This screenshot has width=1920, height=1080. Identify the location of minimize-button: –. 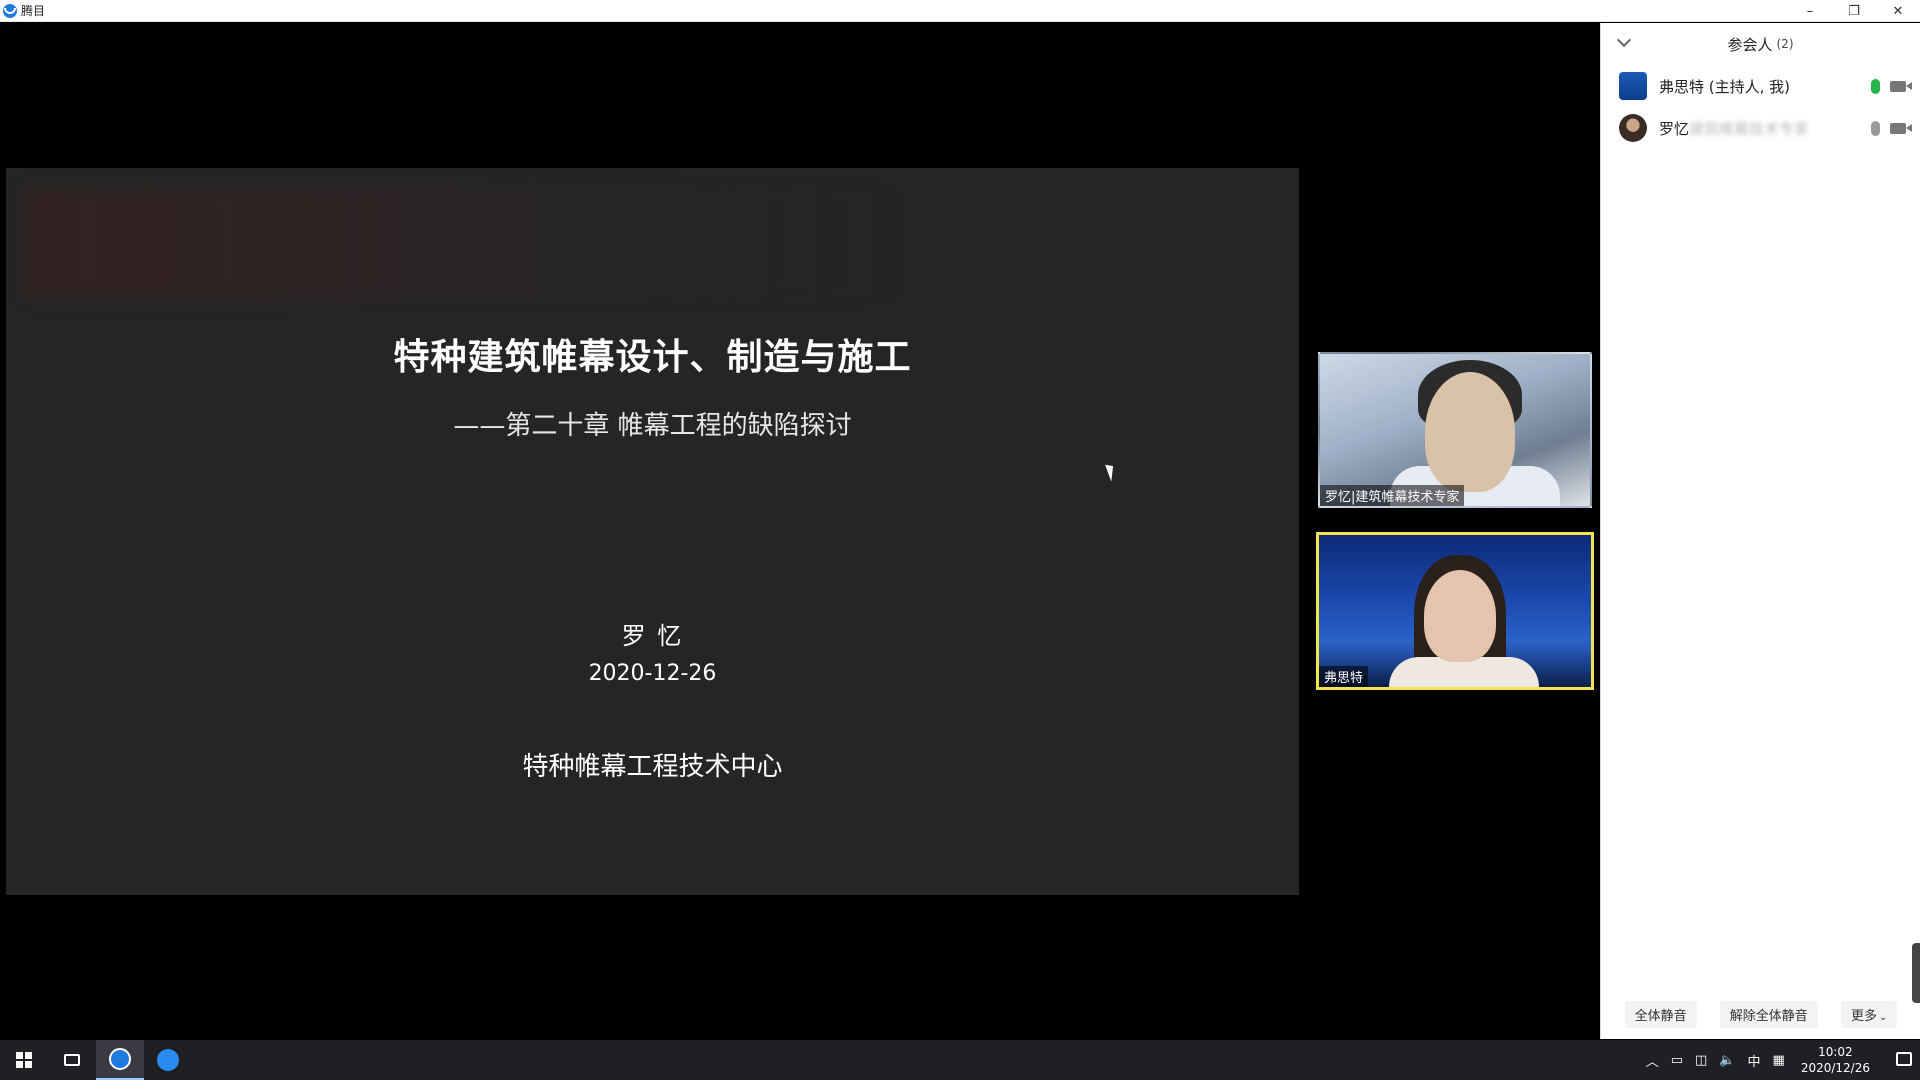
(1810, 11).